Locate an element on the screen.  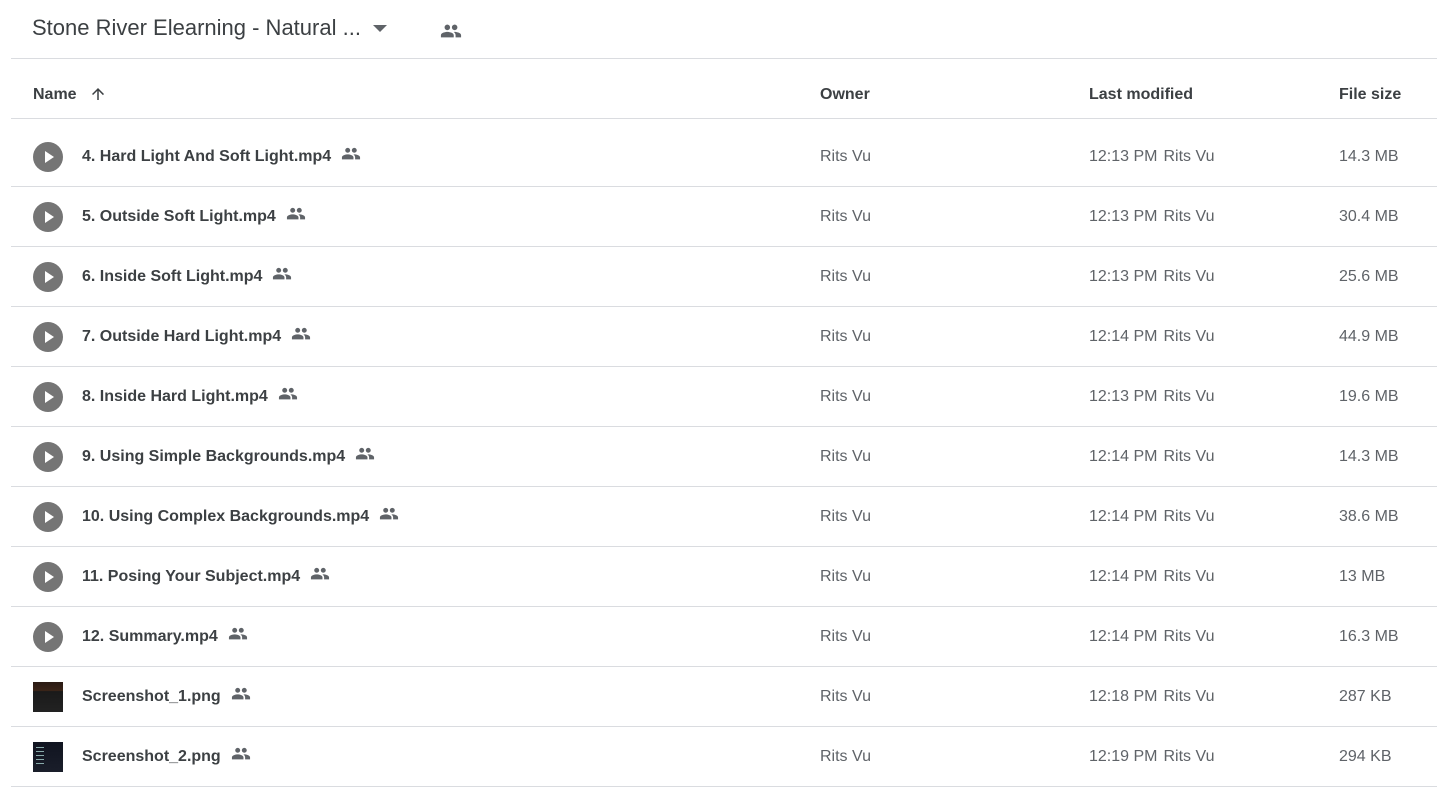
file-size: 14.3 MB is located at coordinates (1369, 456).